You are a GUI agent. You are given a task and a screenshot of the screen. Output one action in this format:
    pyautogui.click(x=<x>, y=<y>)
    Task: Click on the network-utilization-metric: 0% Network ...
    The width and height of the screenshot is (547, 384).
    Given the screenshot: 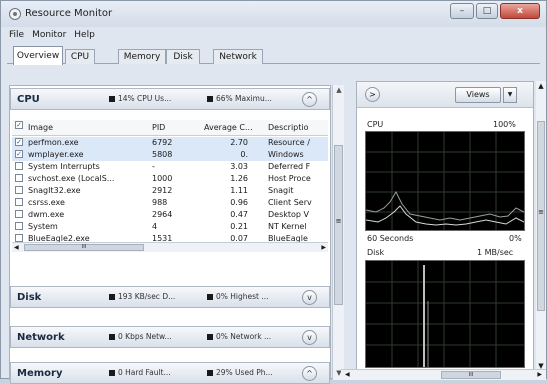 What is the action you would take?
    pyautogui.click(x=244, y=336)
    